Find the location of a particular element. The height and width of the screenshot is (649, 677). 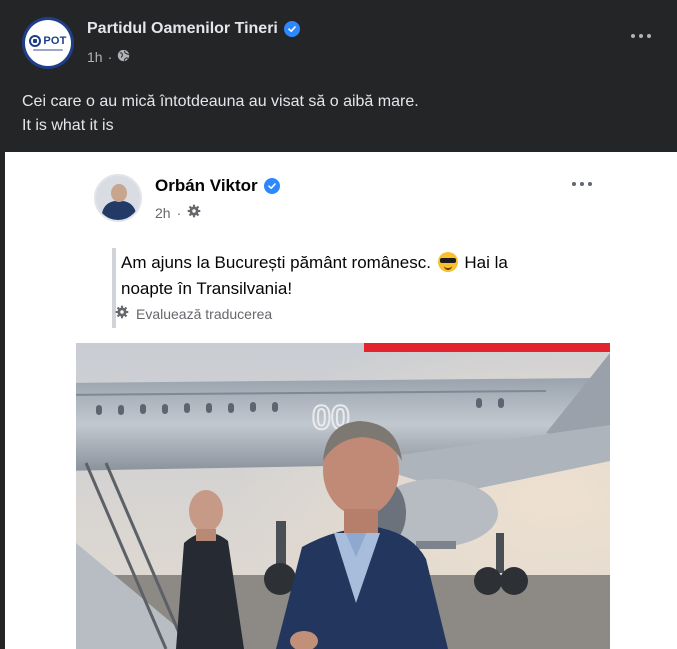

photo-red-banner is located at coordinates (487, 347).